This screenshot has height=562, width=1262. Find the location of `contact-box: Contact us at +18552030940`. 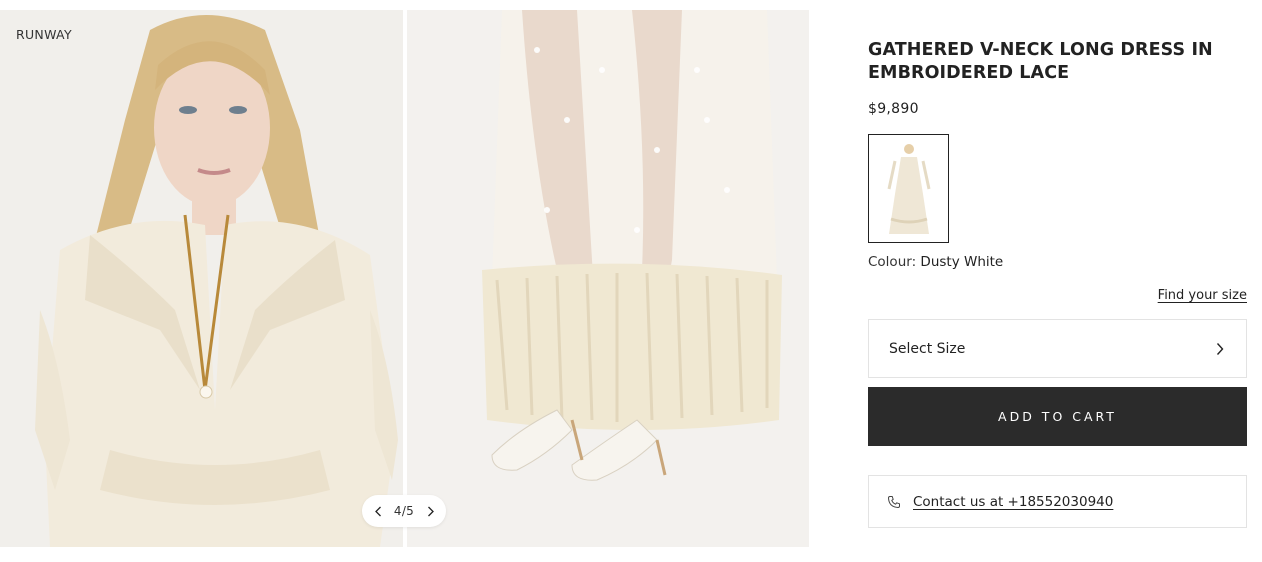

contact-box: Contact us at +18552030940 is located at coordinates (1057, 501).